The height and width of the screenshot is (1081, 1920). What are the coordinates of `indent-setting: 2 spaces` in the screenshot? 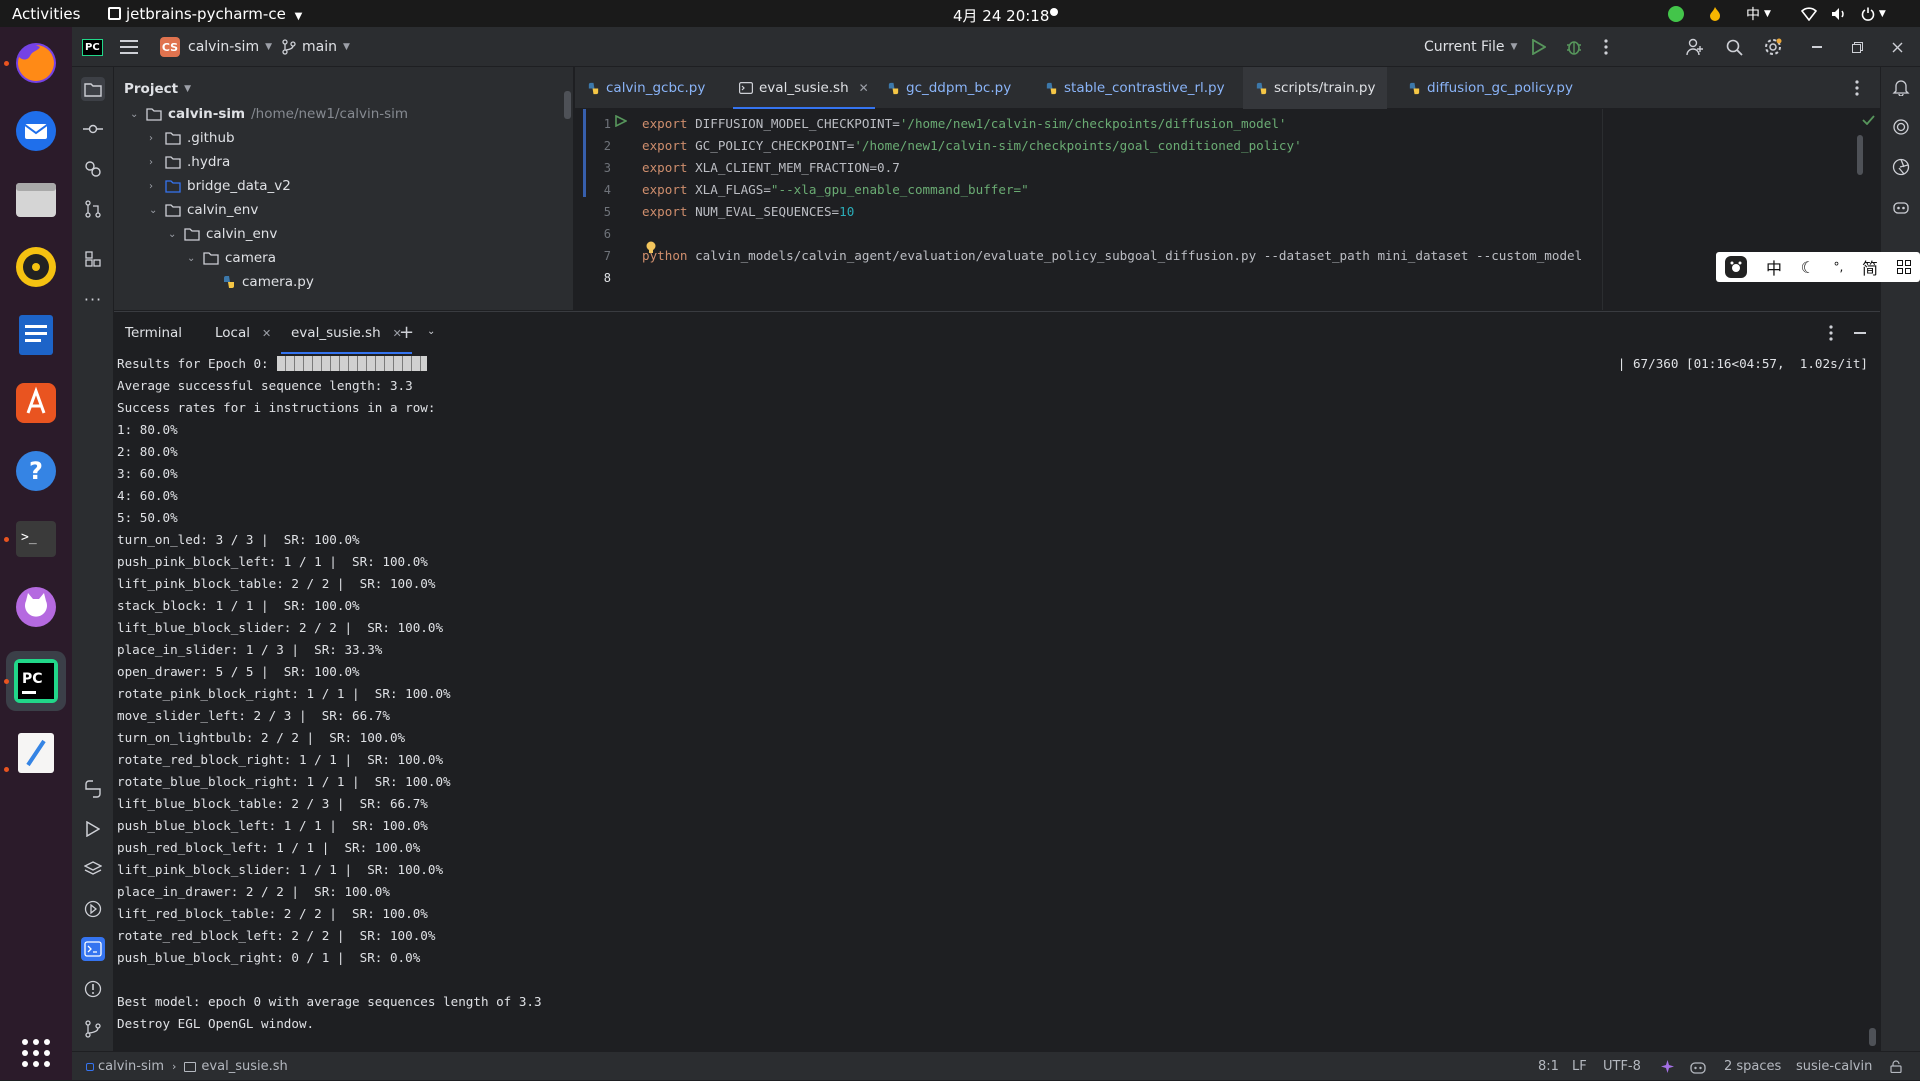 It's located at (1752, 1066).